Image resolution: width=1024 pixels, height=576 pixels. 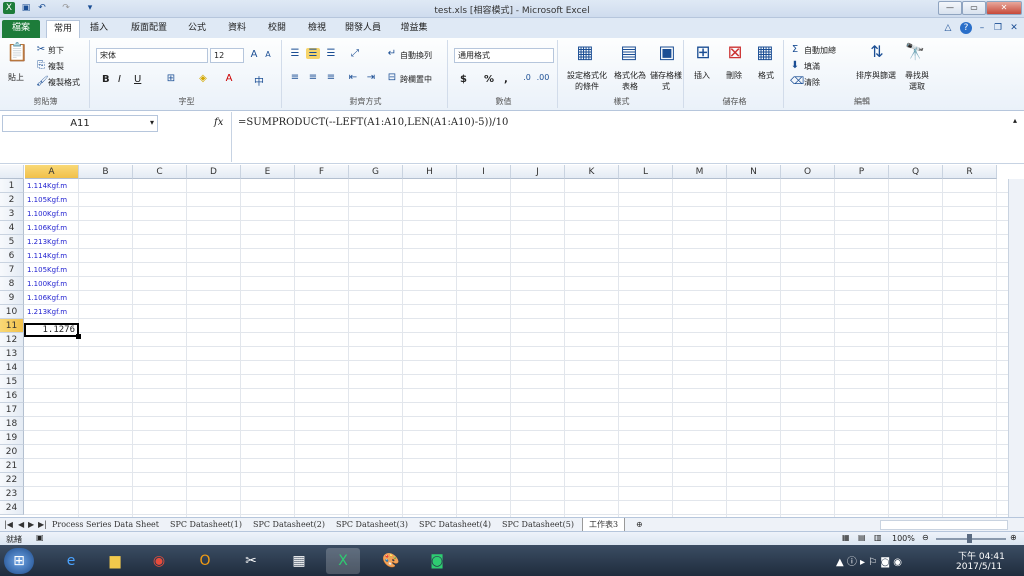 What do you see at coordinates (1004, 8) in the screenshot?
I see `close-button: ✕` at bounding box center [1004, 8].